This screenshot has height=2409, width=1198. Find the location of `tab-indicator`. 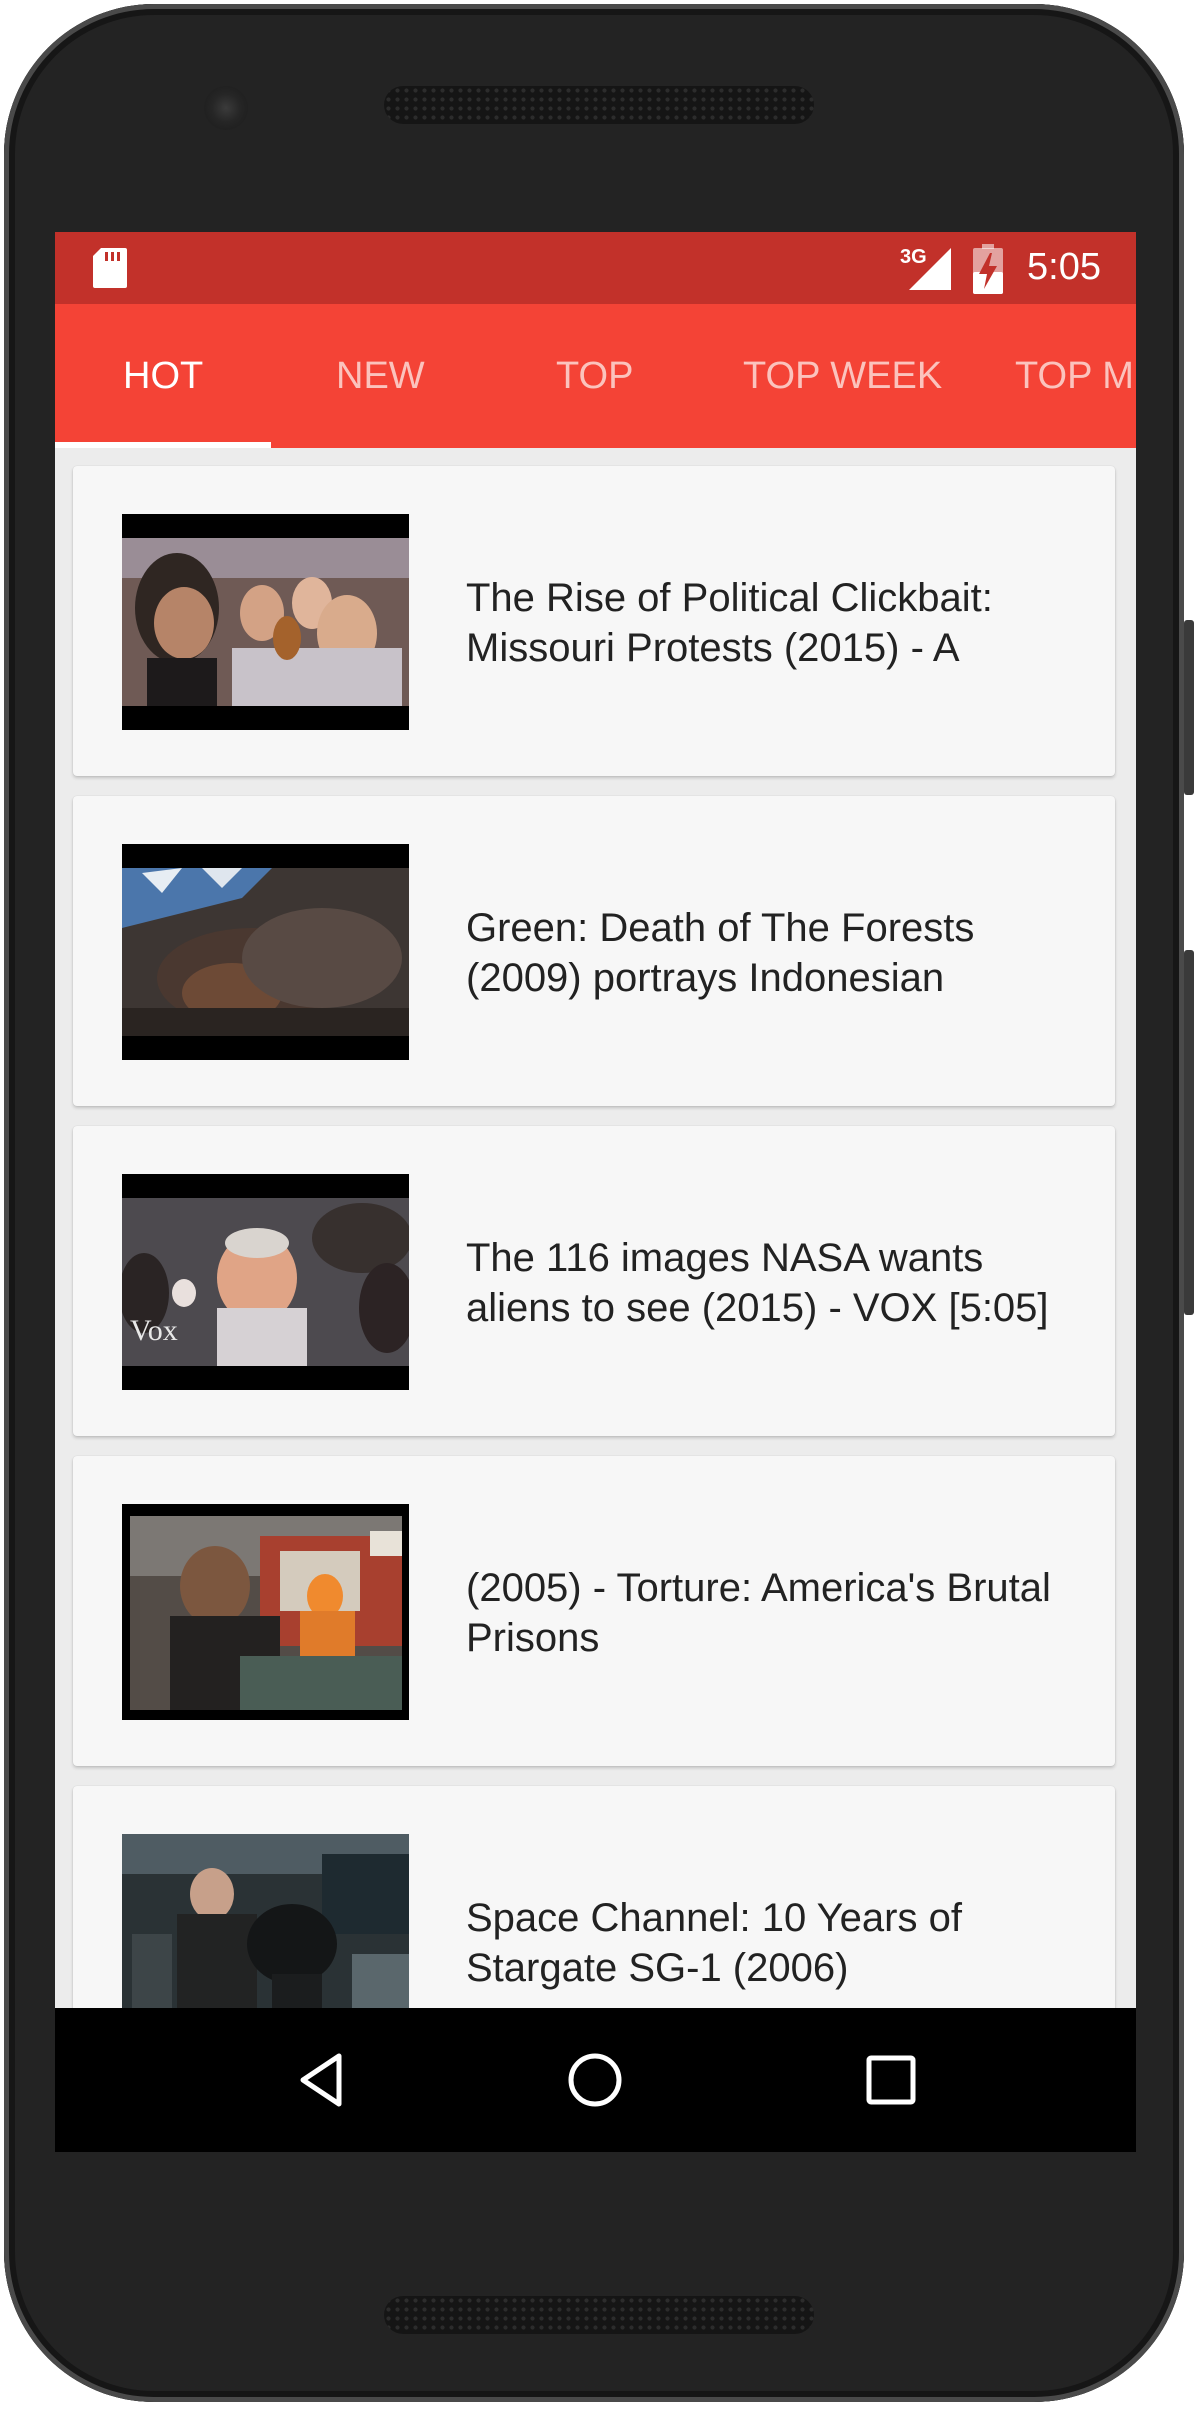

tab-indicator is located at coordinates (163, 445).